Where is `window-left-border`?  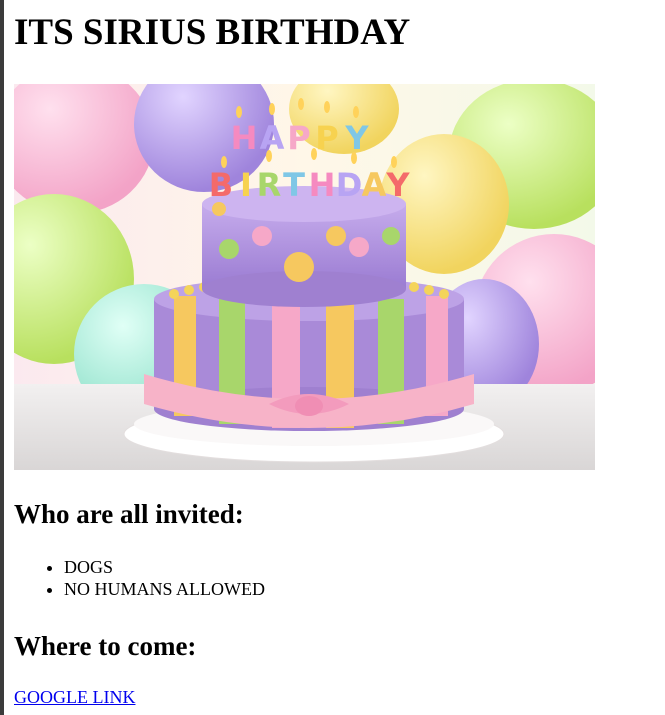 window-left-border is located at coordinates (2, 357).